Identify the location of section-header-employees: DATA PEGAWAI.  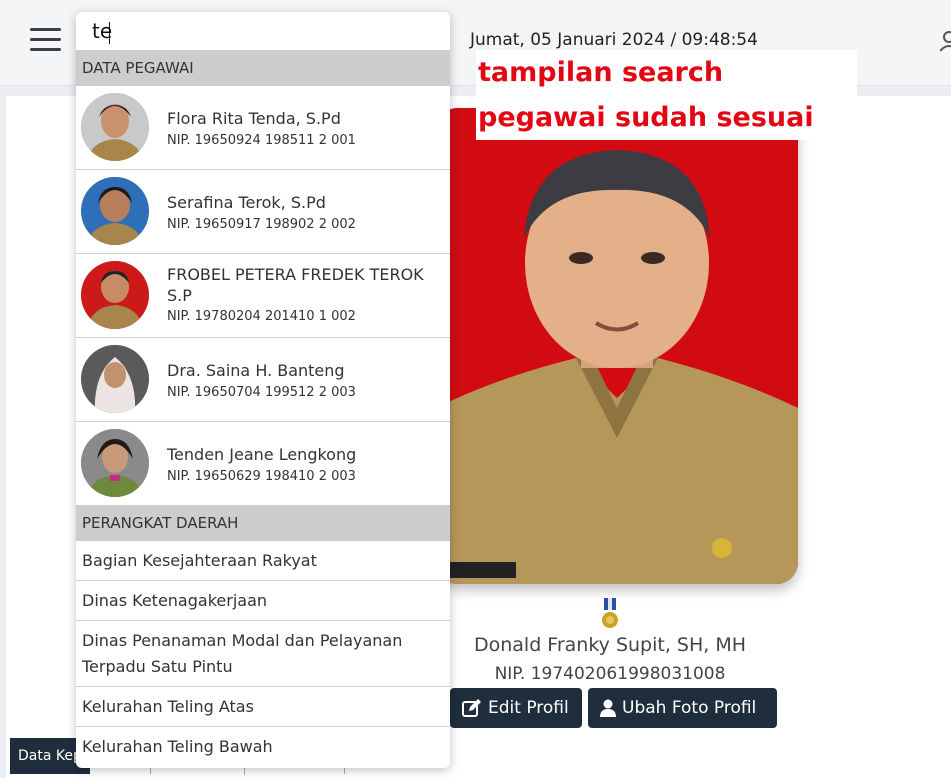
(263, 68).